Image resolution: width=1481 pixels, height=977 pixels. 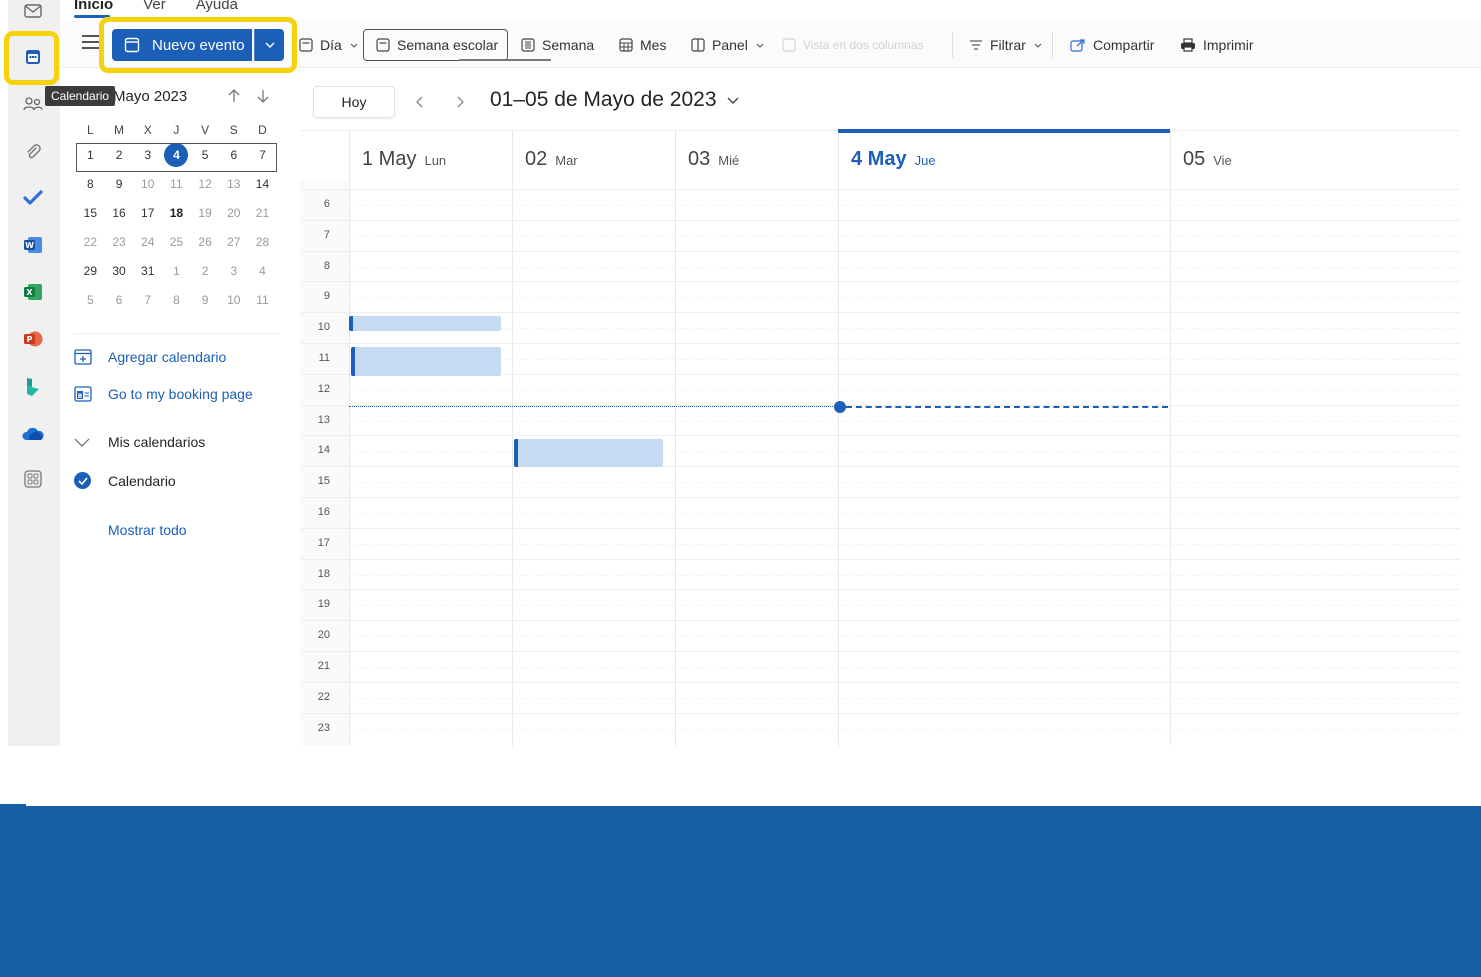 What do you see at coordinates (756, 438) in the screenshot?
I see `day-column: 03 Mié` at bounding box center [756, 438].